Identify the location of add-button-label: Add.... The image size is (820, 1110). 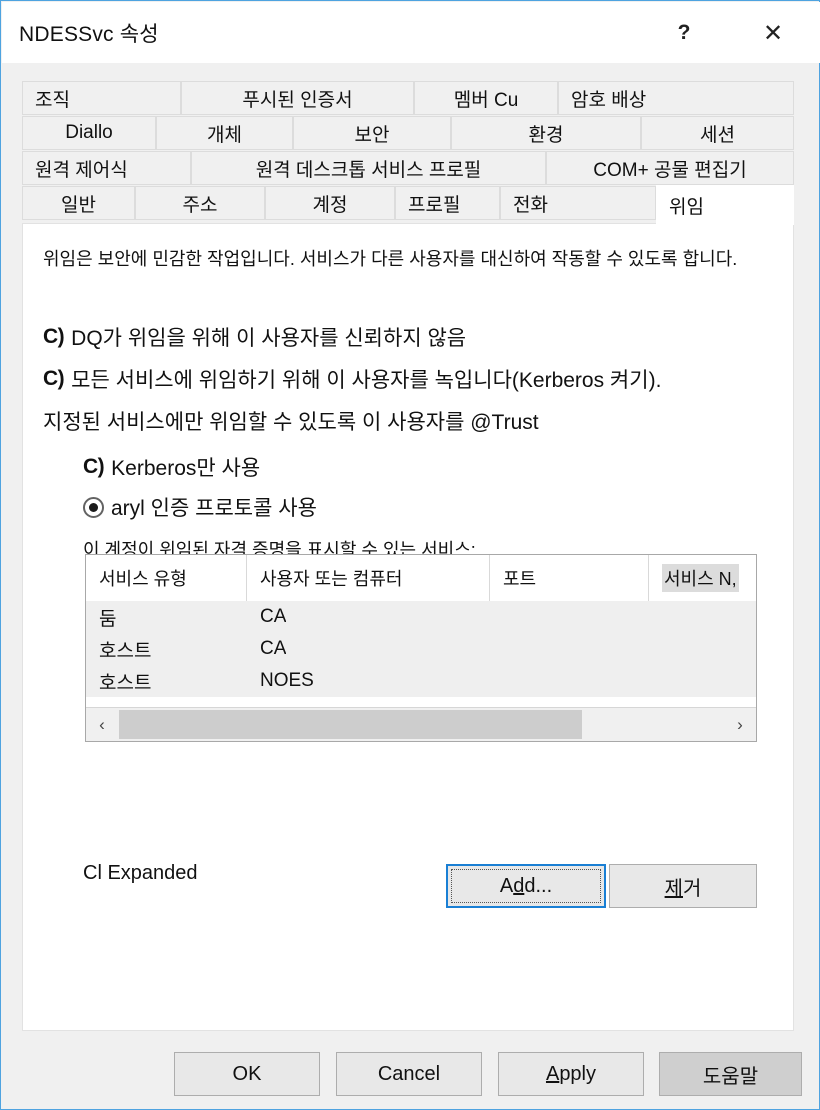
(526, 885).